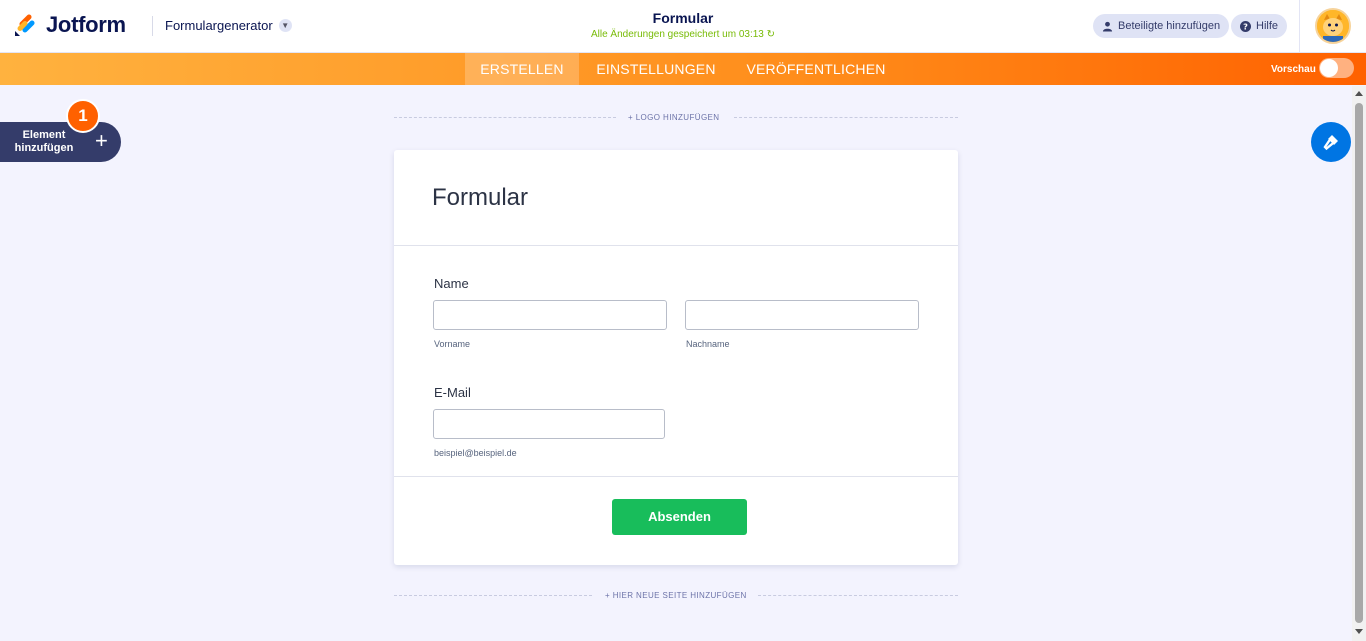 The width and height of the screenshot is (1366, 641). I want to click on paint-roller-icon, so click(1330, 143).